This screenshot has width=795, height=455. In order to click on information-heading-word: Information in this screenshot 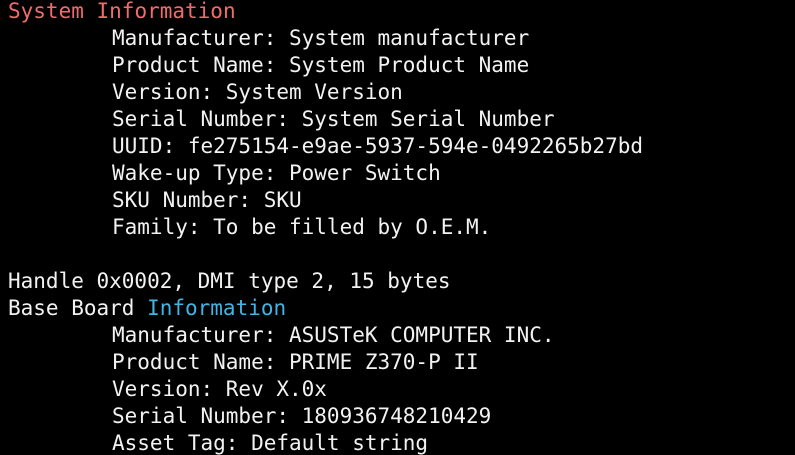, I will do `click(166, 11)`.